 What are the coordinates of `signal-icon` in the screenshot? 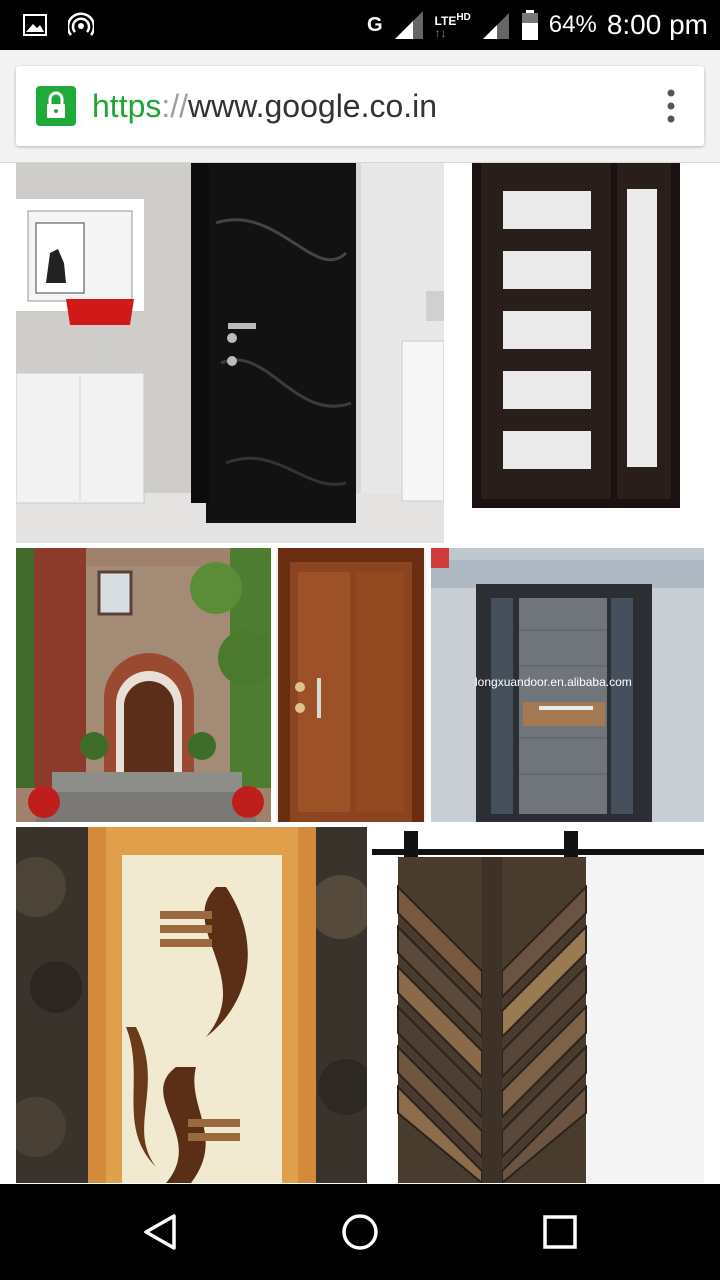 It's located at (408, 25).